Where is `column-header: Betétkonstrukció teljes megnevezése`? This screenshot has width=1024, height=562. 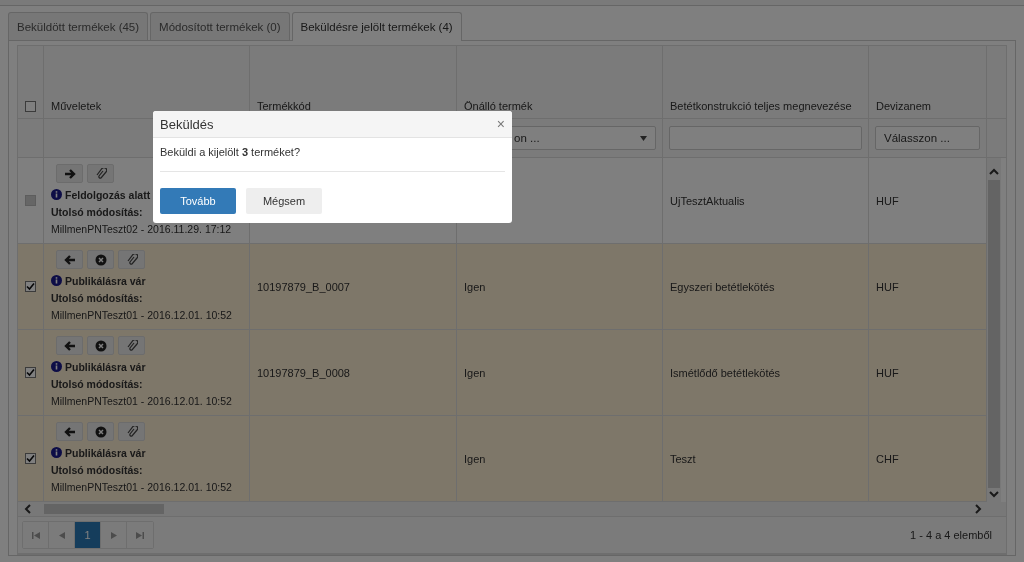 column-header: Betétkonstrukció teljes megnevezése is located at coordinates (761, 106).